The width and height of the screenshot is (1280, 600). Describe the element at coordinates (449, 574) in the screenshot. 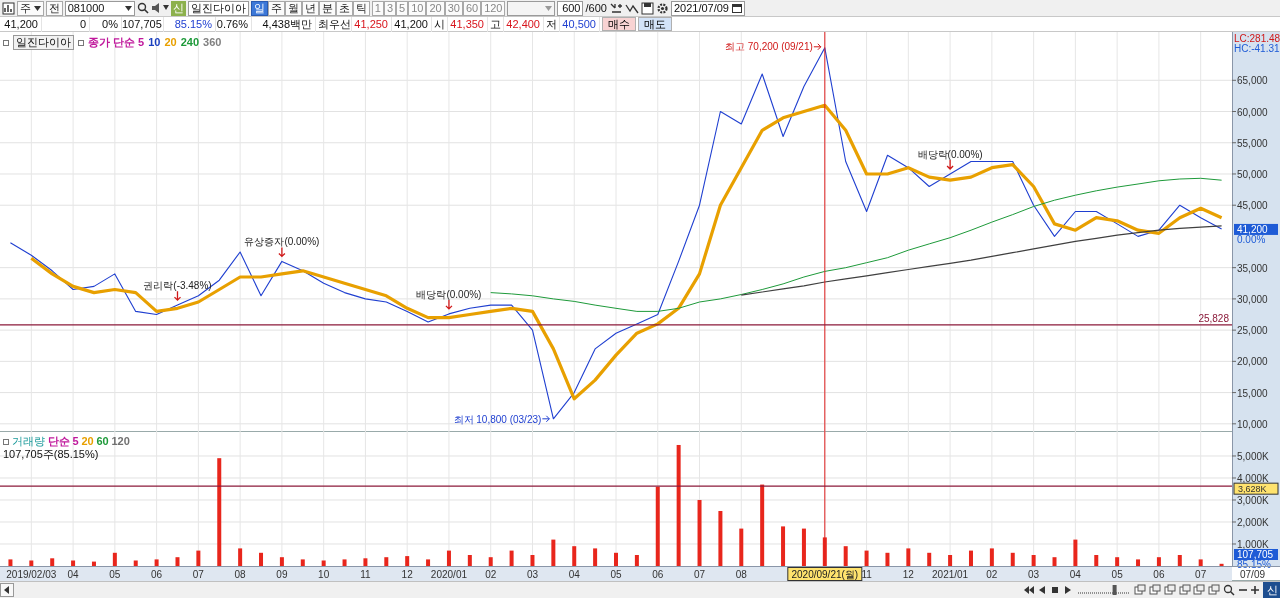

I see `axis-label: 2020/01` at that location.